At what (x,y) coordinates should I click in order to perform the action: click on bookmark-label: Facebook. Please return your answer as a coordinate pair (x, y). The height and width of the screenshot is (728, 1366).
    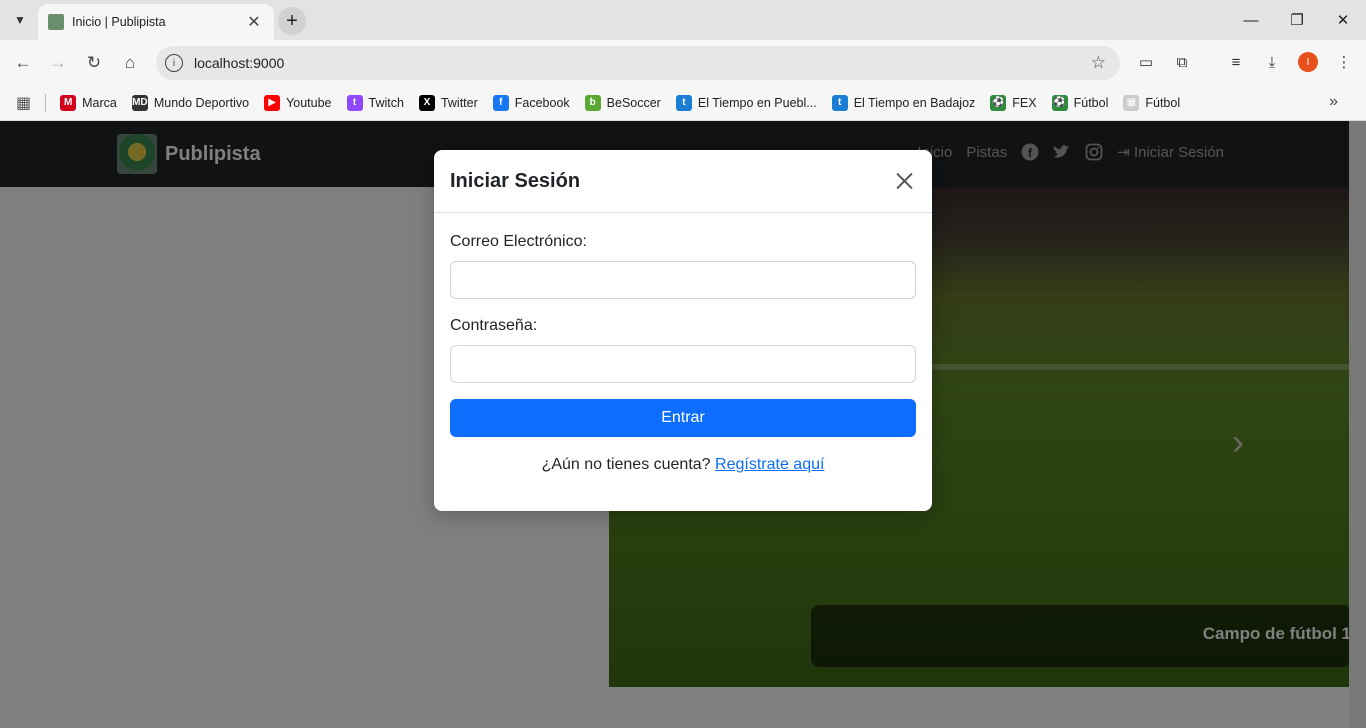
    Looking at the image, I should click on (542, 102).